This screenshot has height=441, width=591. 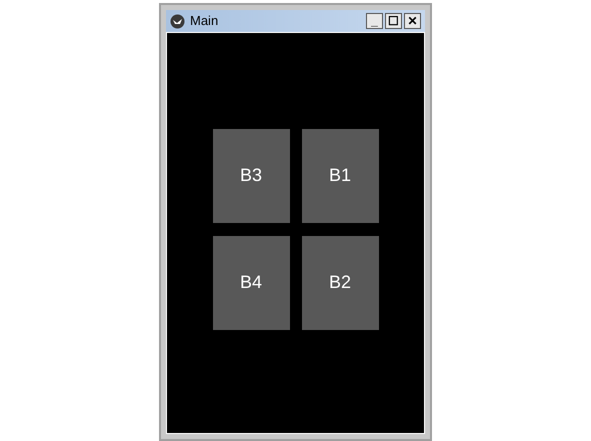 What do you see at coordinates (205, 21) in the screenshot?
I see `window-title: Main` at bounding box center [205, 21].